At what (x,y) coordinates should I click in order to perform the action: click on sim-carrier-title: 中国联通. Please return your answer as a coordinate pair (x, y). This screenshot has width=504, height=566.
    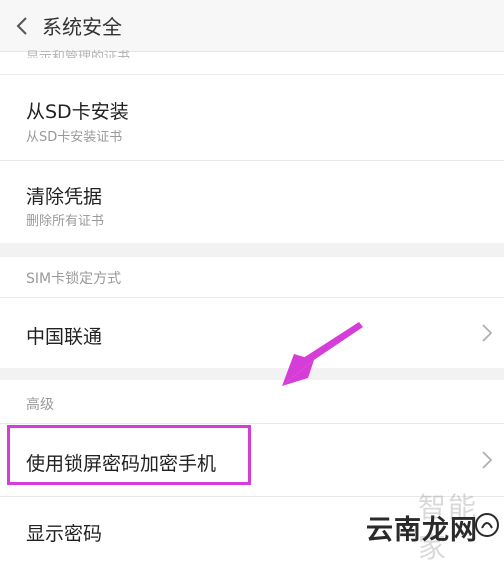
    Looking at the image, I should click on (64, 337).